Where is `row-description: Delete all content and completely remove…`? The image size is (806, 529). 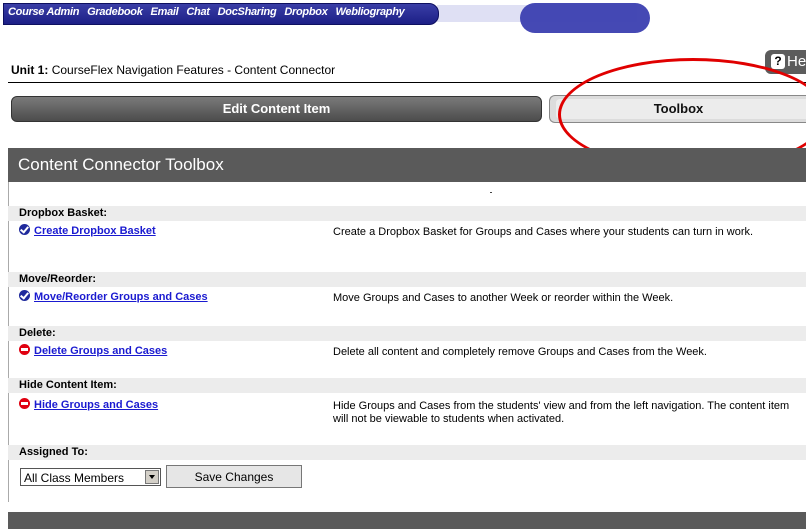
row-description: Delete all content and completely remove… is located at coordinates (520, 352).